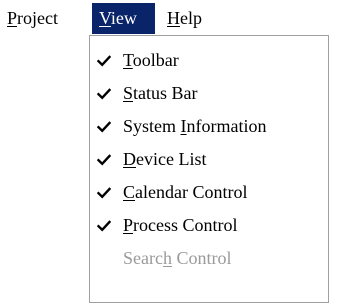 Image resolution: width=355 pixels, height=305 pixels. Describe the element at coordinates (143, 258) in the screenshot. I see `label-before: Searc` at that location.